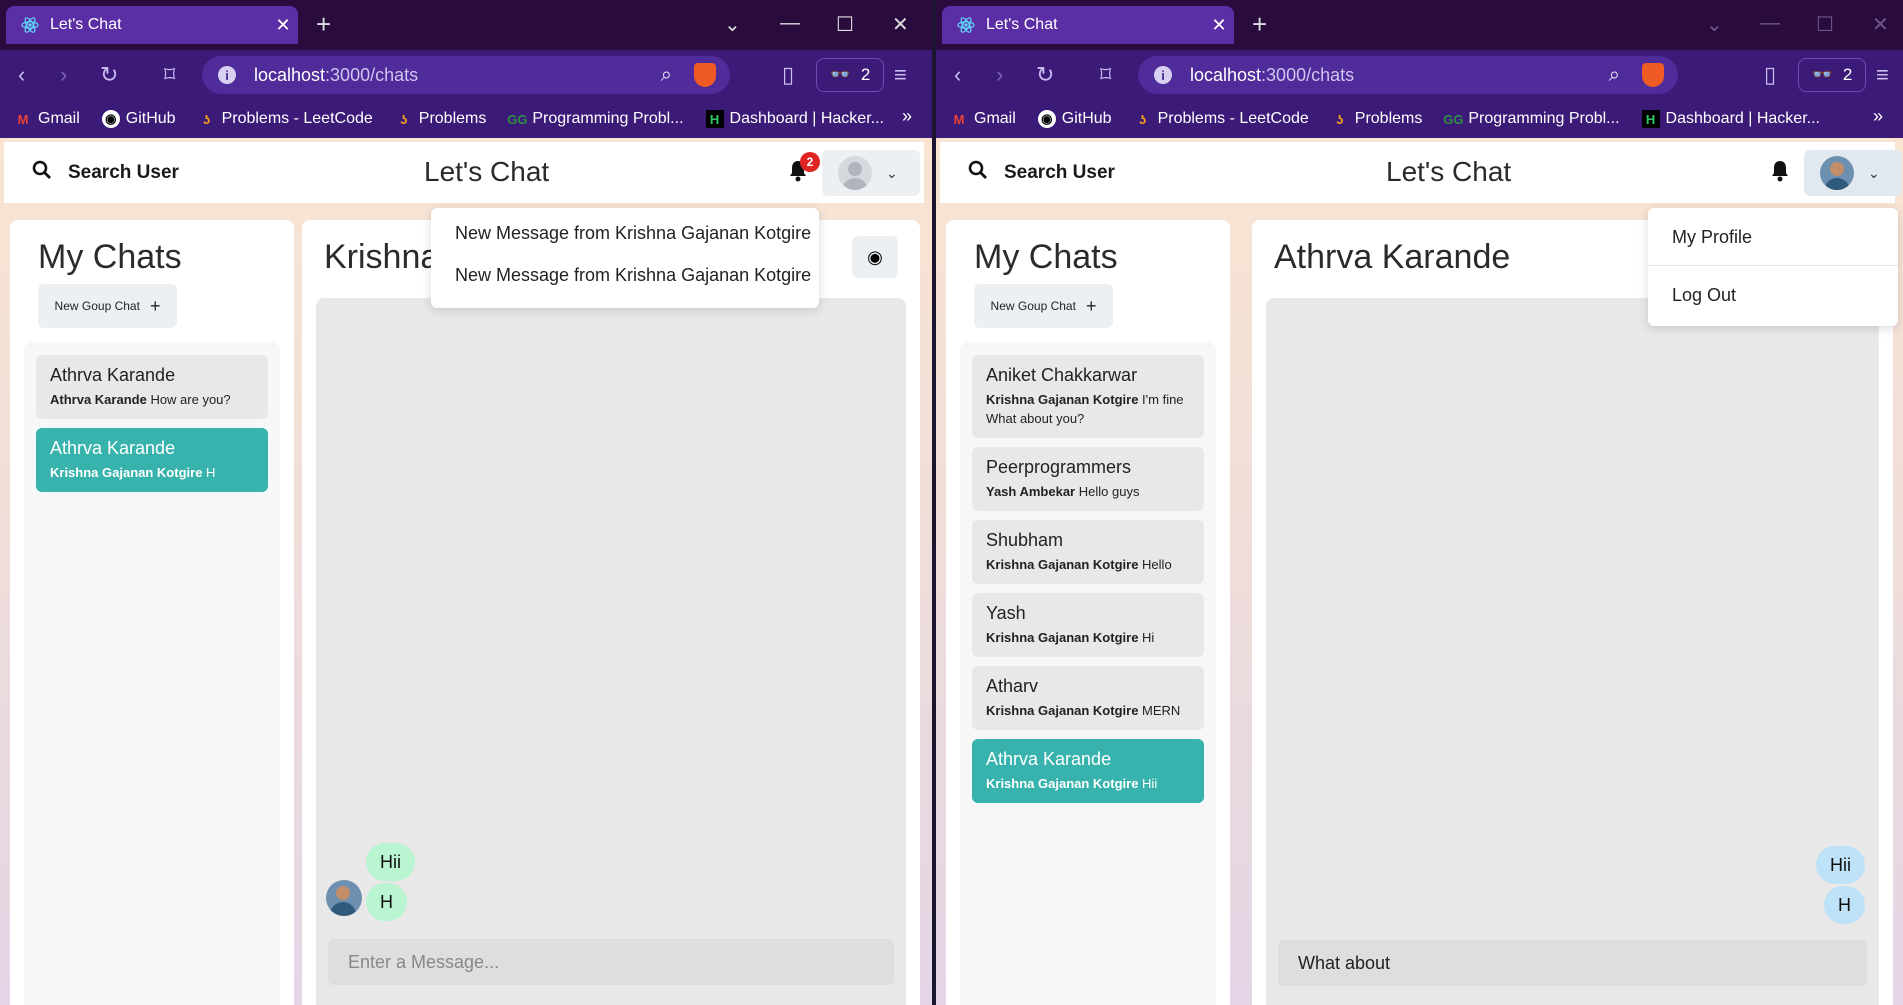 Image resolution: width=1903 pixels, height=1005 pixels. I want to click on tab-bar: Let's Chat ✕ + ⌄ — ☐ ✕, so click(466, 25).